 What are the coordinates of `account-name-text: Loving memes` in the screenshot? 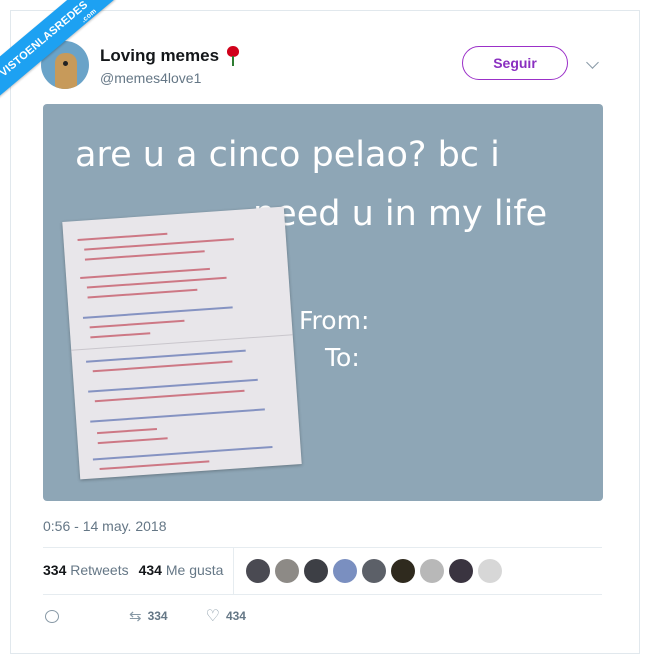 It's located at (159, 56).